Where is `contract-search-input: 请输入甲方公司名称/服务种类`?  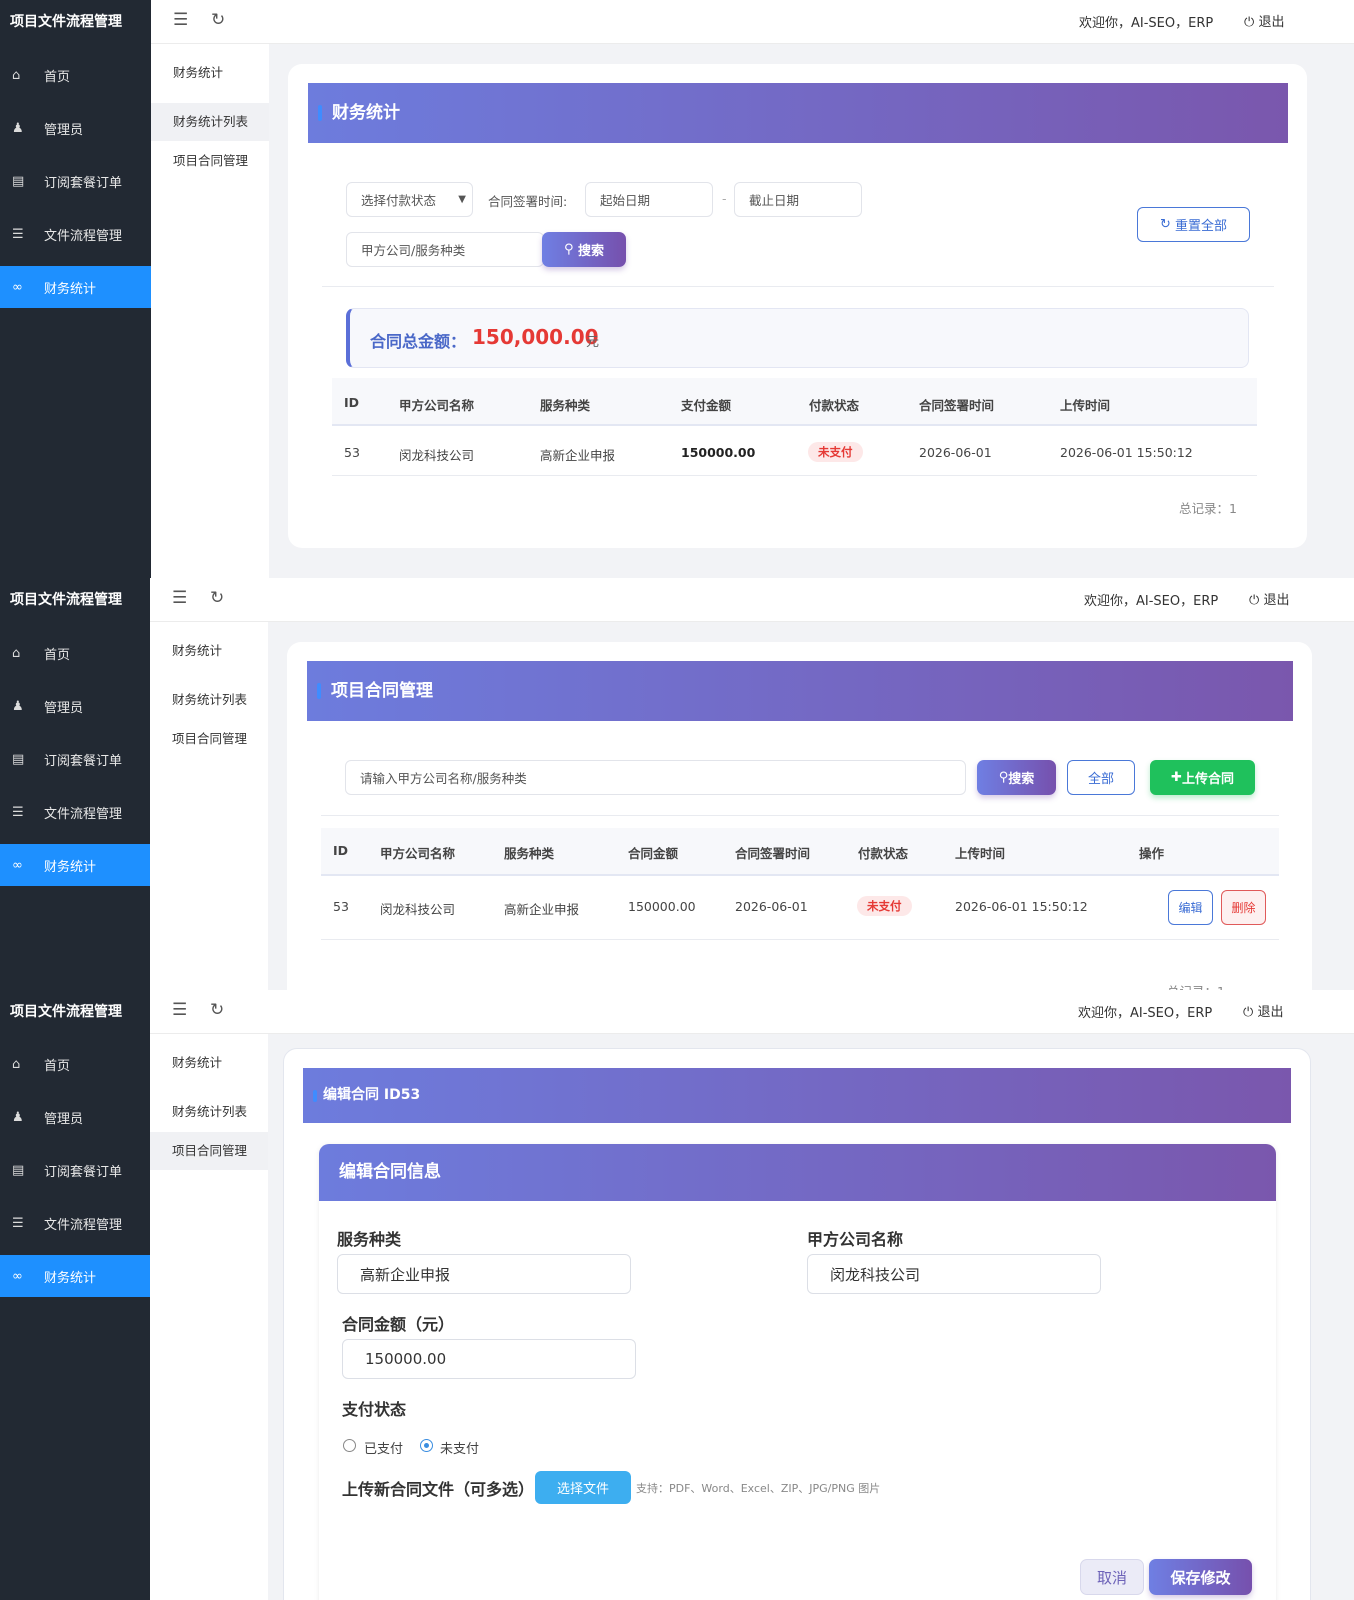
contract-search-input: 请输入甲方公司名称/服务种类 is located at coordinates (655, 777).